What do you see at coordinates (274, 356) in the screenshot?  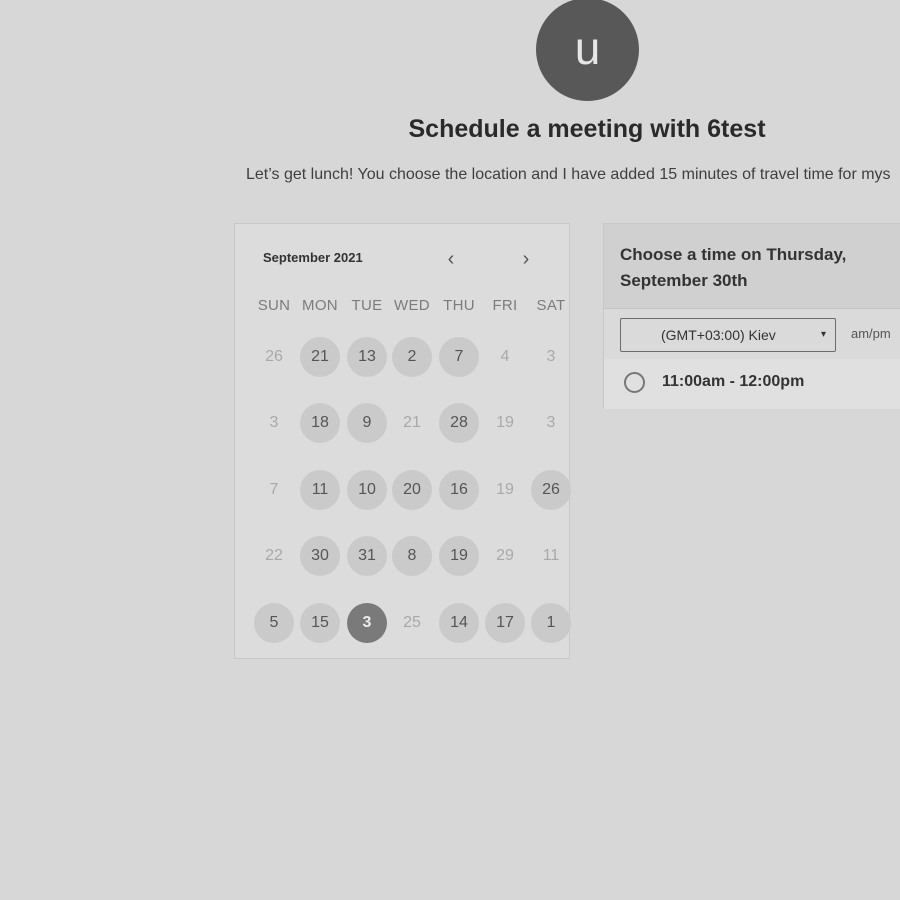 I see `calendar-day-unavailable: 26` at bounding box center [274, 356].